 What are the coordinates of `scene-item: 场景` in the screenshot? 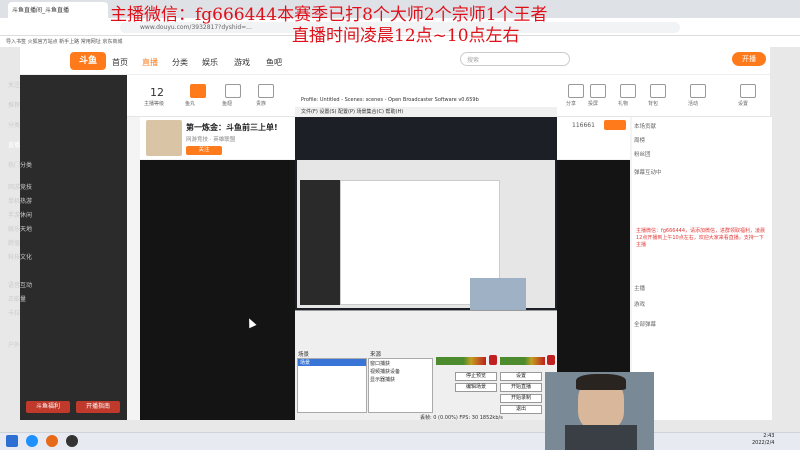 It's located at (332, 362).